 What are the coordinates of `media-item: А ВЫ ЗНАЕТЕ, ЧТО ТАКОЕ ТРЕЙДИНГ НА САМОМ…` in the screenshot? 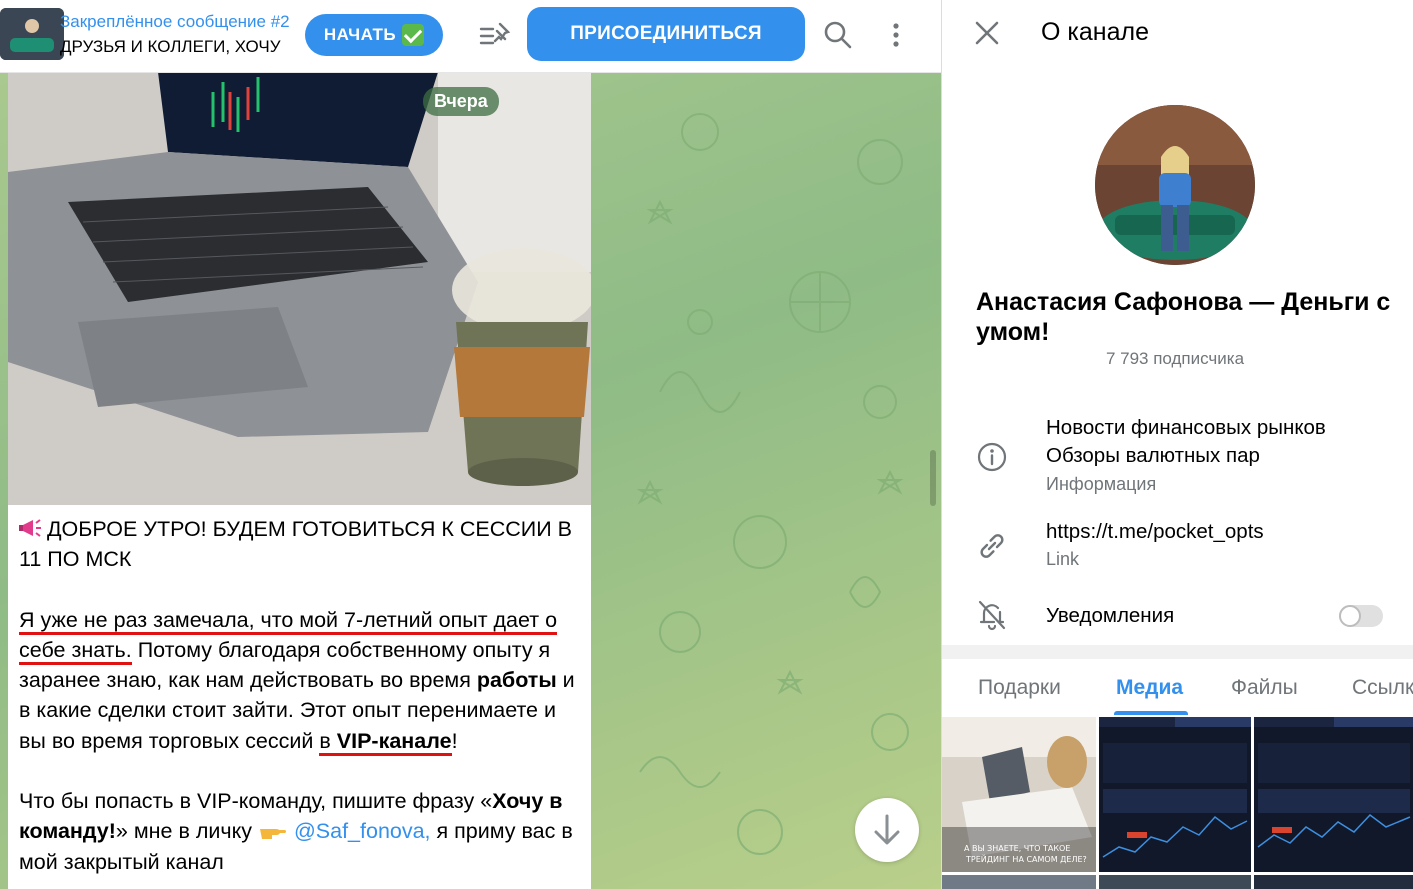 It's located at (1019, 794).